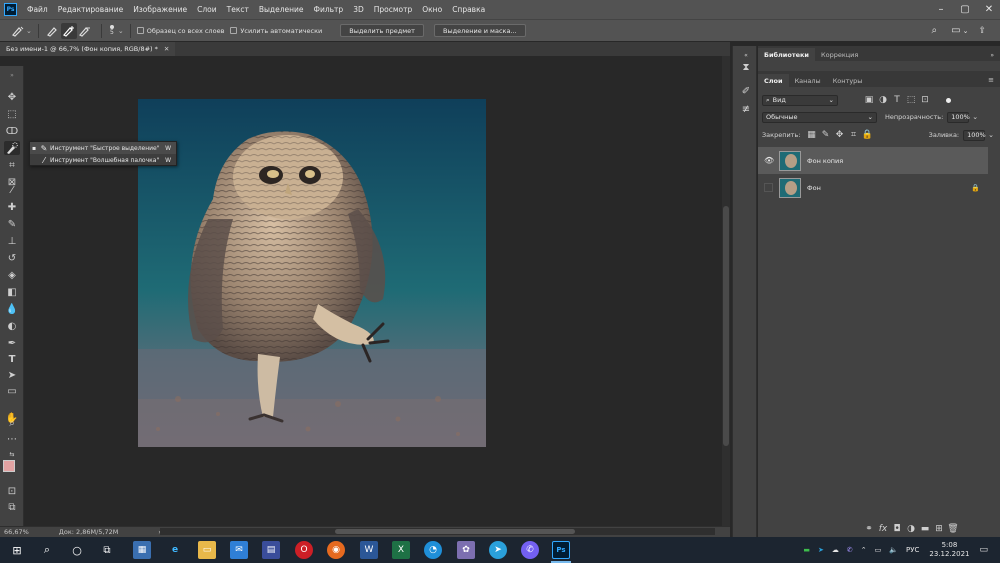 This screenshot has height=563, width=1000. I want to click on lock-icon: 🔒, so click(975, 188).